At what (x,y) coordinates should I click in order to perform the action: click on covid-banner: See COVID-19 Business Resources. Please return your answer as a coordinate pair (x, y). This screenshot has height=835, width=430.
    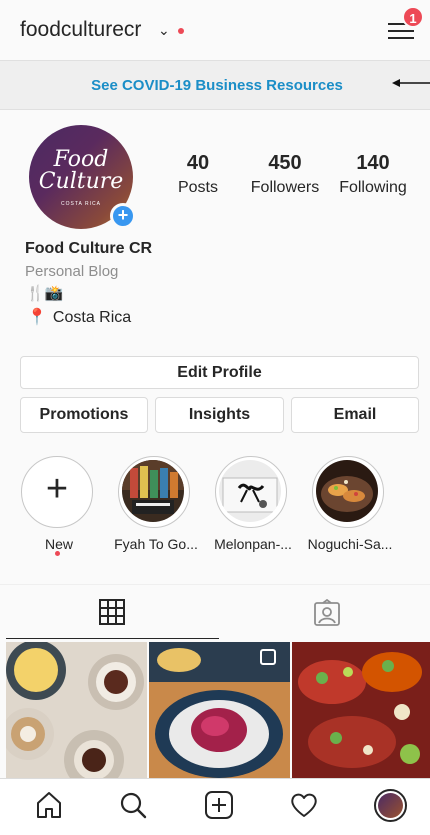
    Looking at the image, I should click on (215, 85).